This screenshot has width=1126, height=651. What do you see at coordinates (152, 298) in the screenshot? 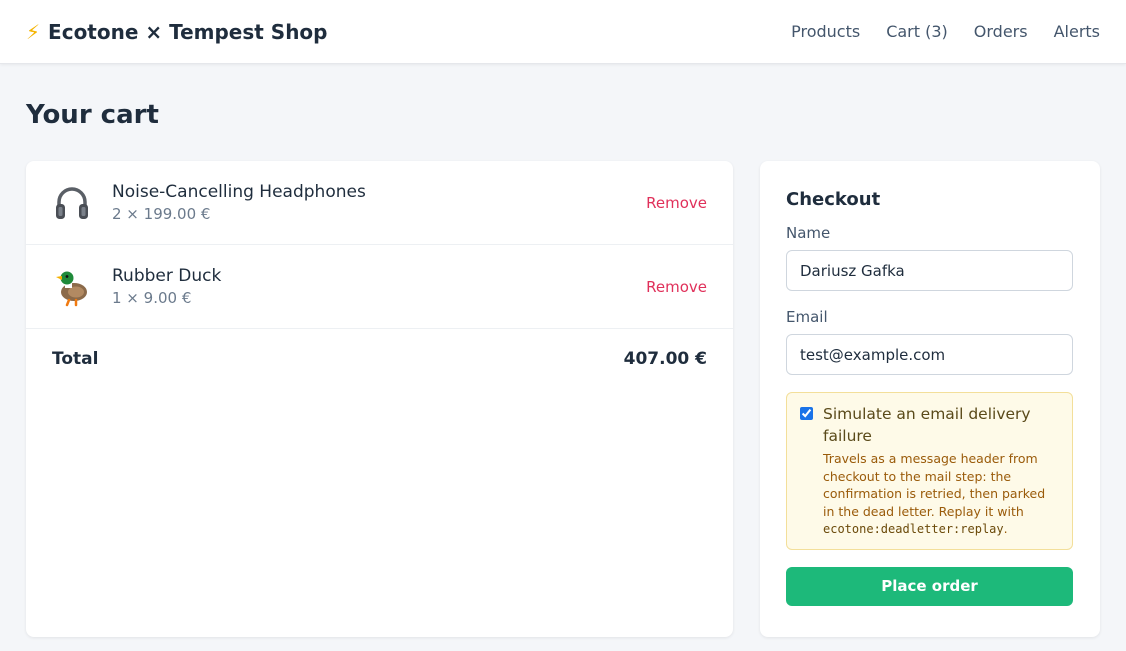
I see `cart-item-meta: 1 × 9.00 €` at bounding box center [152, 298].